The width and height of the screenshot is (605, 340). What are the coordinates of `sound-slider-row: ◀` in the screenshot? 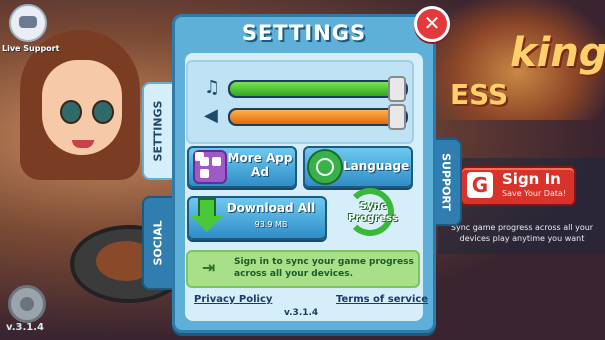 It's located at (300, 117).